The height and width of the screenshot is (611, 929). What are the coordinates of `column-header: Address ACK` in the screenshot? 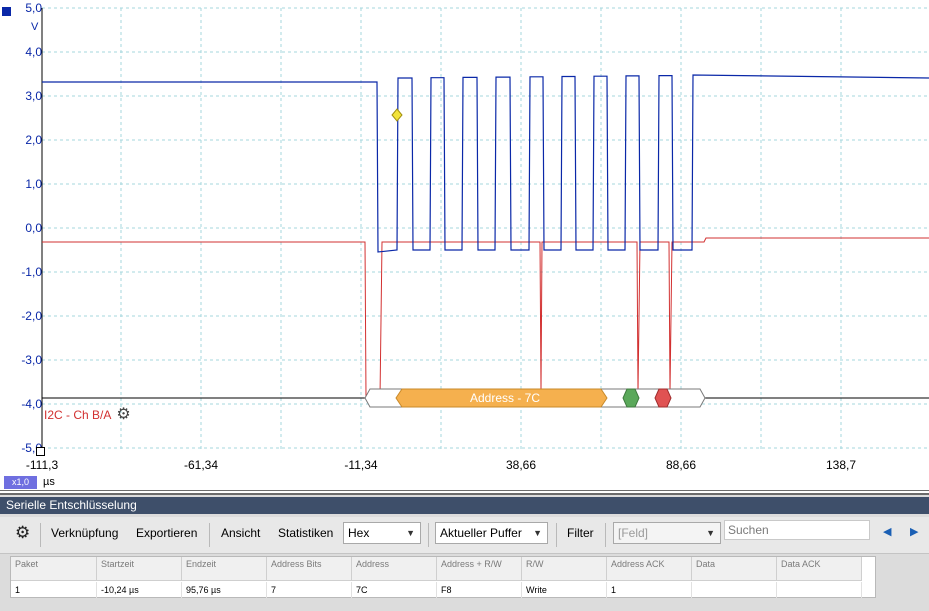 It's located at (649, 569).